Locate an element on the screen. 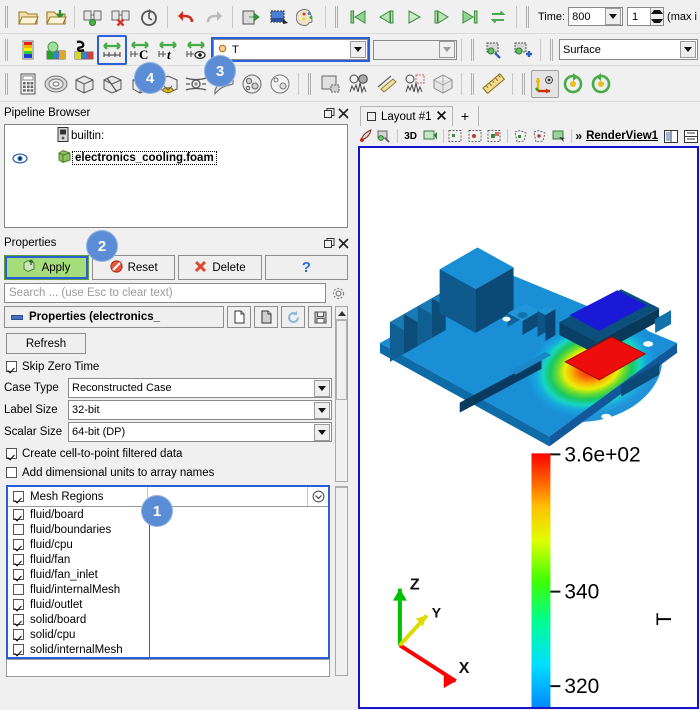 Image resolution: width=700 pixels, height=710 pixels. scalar-size-combo: 64-bit (DP) is located at coordinates (200, 432).